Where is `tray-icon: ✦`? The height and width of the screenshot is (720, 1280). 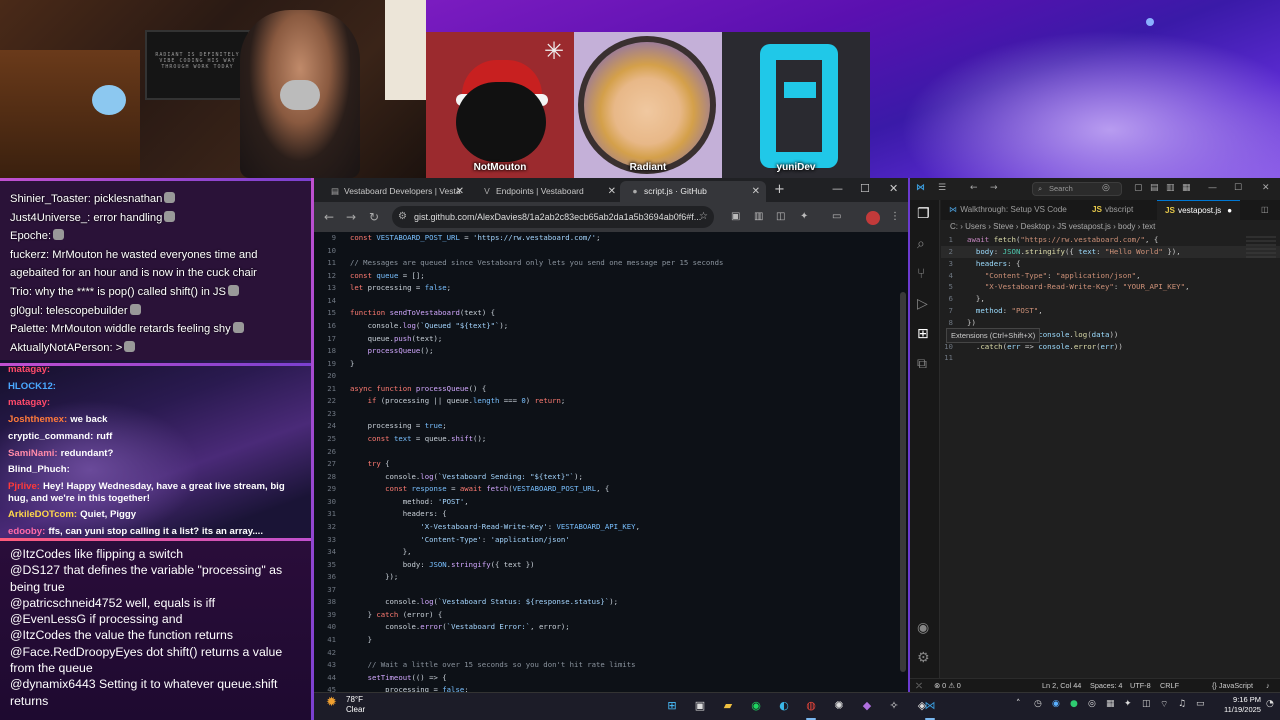
tray-icon: ✦ is located at coordinates (1128, 704).